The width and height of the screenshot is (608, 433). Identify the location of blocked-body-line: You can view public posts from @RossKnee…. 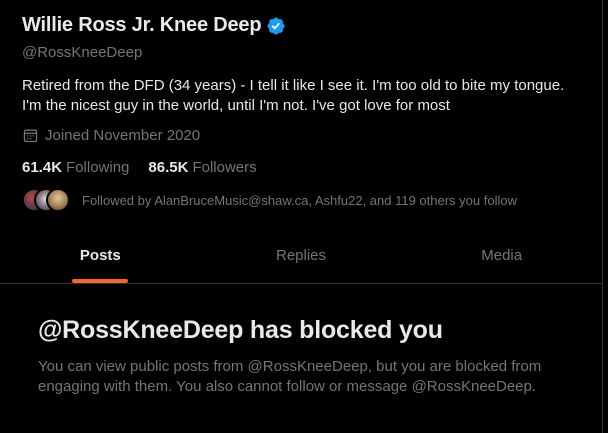
(290, 366).